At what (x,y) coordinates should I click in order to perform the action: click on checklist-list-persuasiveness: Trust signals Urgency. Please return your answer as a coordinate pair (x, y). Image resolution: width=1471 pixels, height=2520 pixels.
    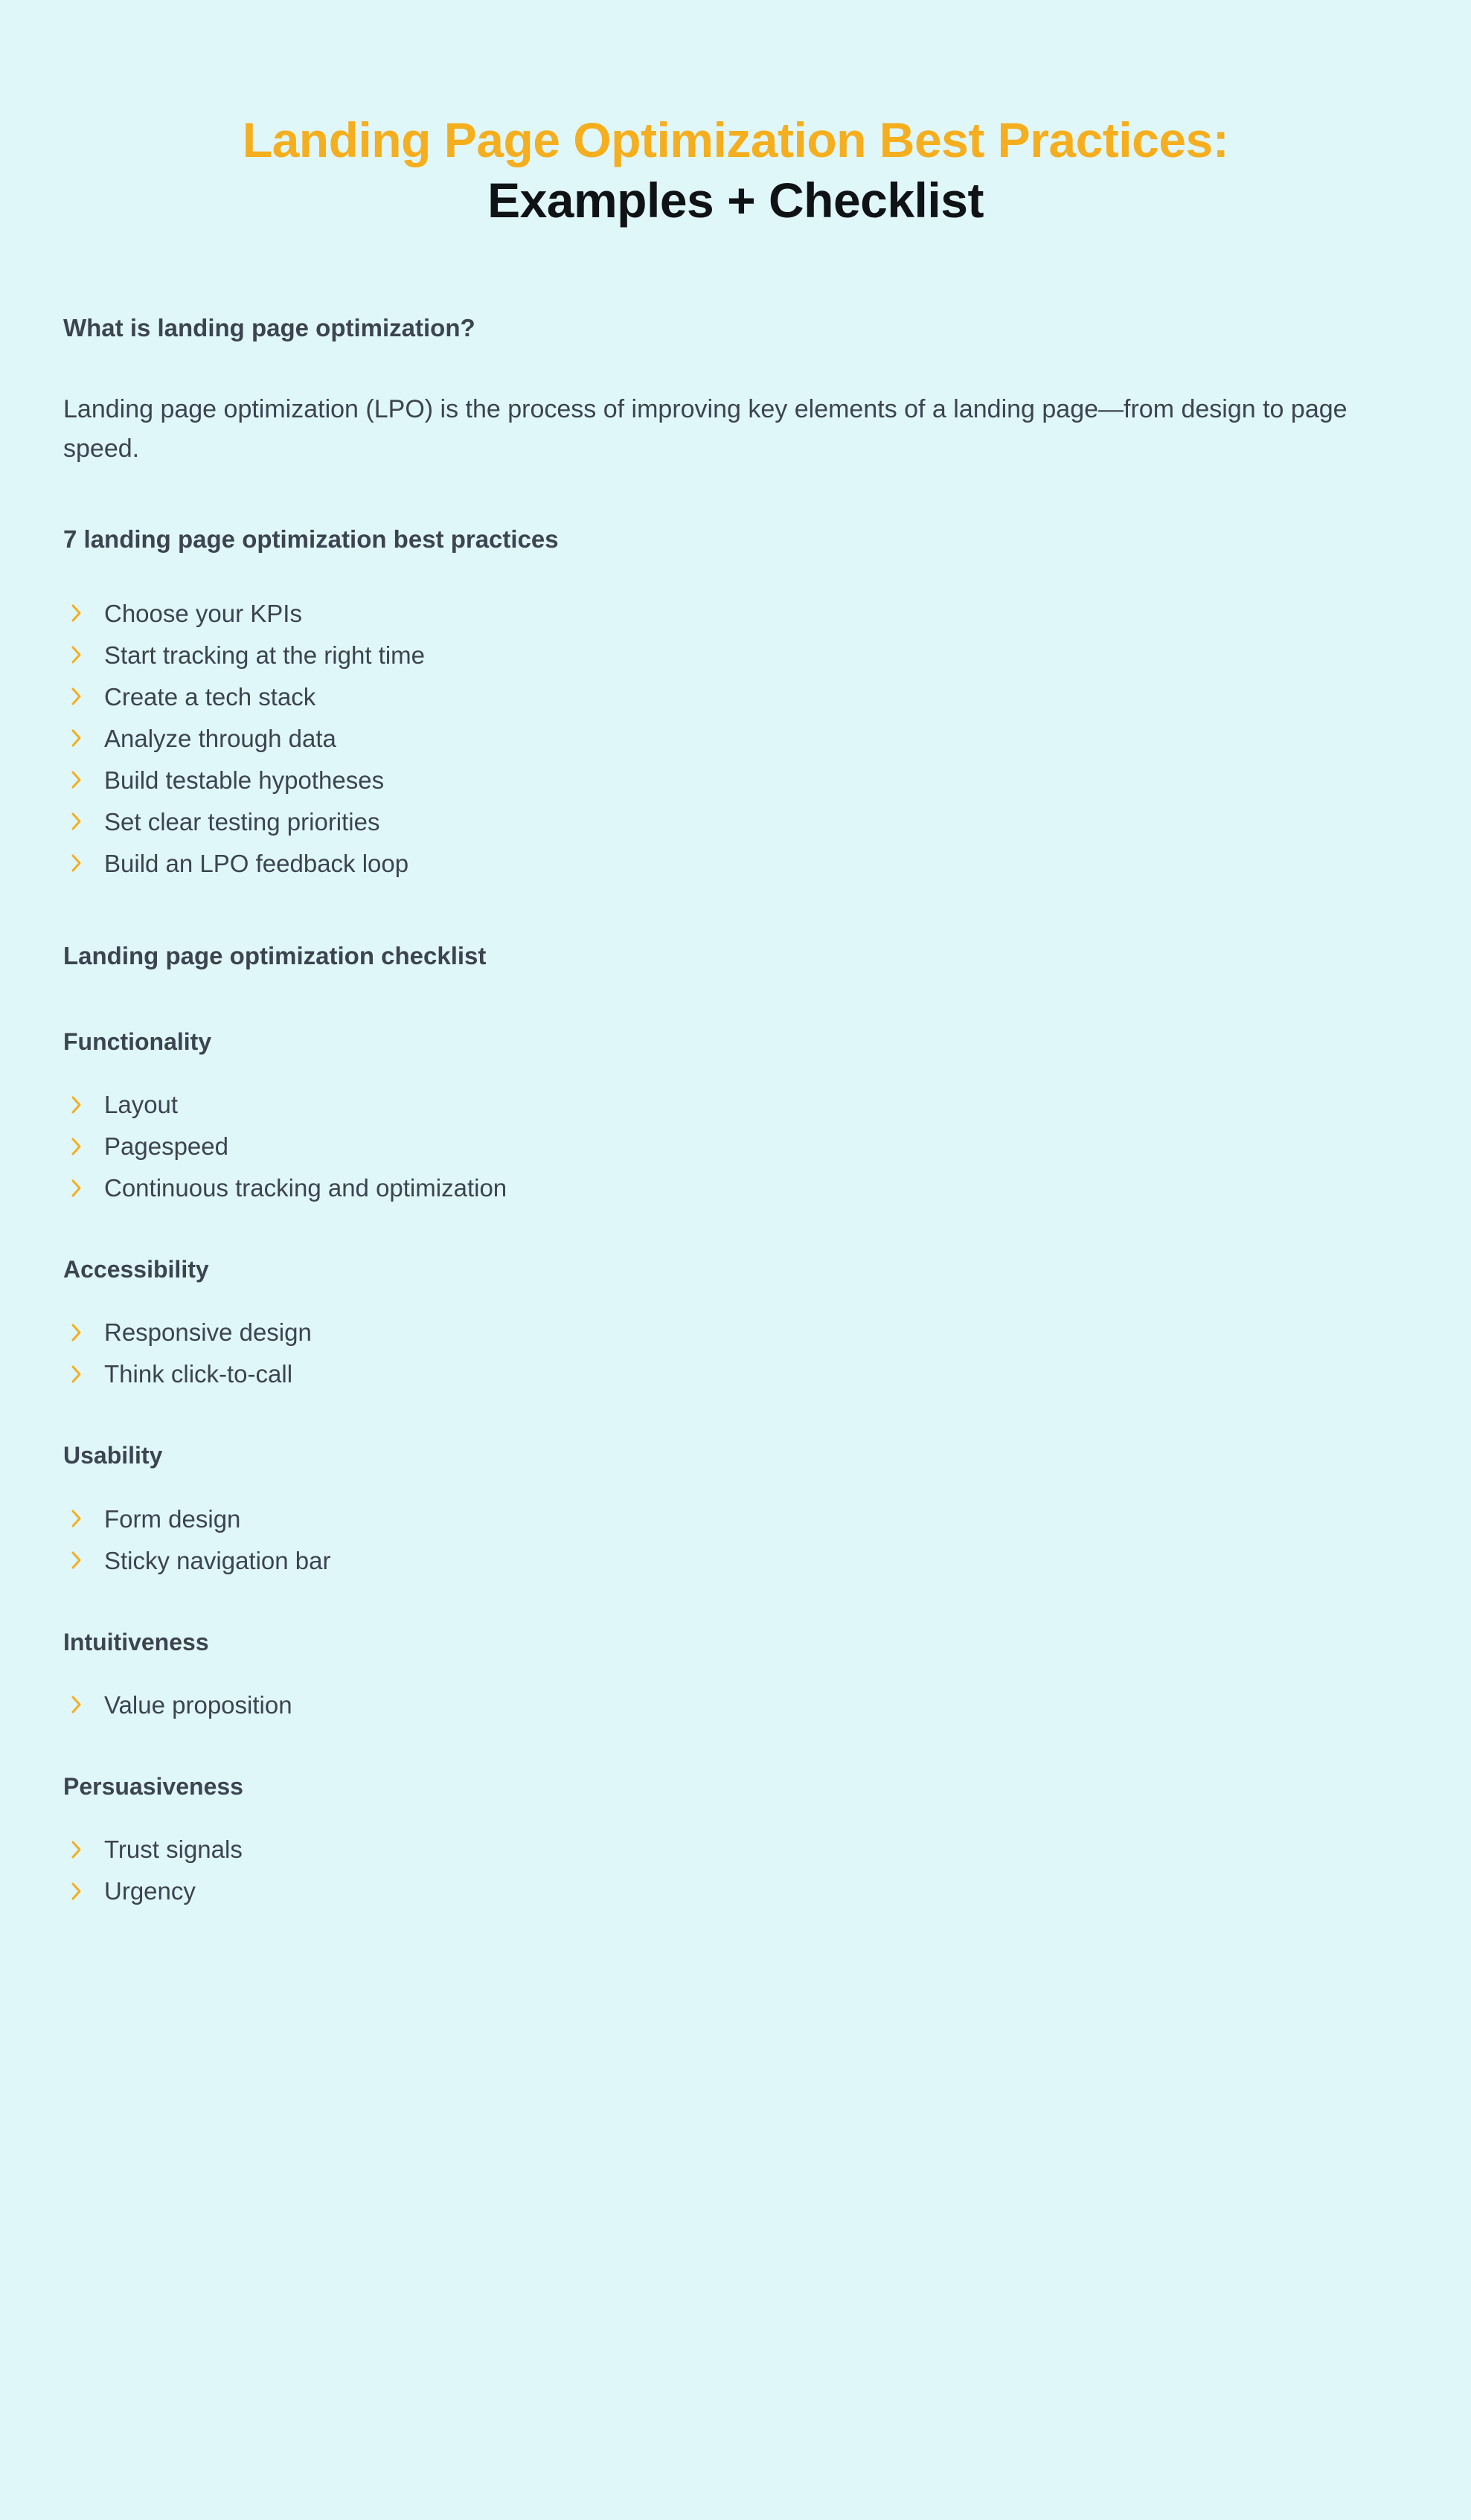
    Looking at the image, I should click on (726, 1870).